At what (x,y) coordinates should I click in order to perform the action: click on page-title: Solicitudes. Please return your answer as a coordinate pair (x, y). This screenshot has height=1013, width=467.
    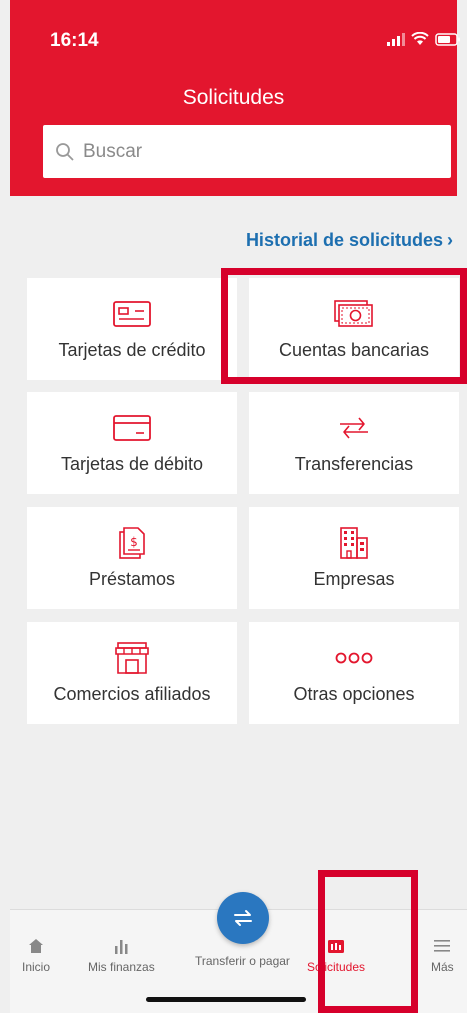
    Looking at the image, I should click on (233, 97).